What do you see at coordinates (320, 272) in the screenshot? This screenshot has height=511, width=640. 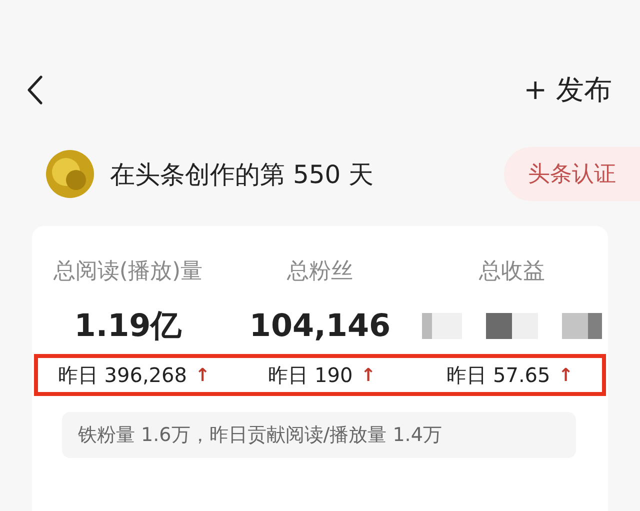 I see `stat-label: 总粉丝` at bounding box center [320, 272].